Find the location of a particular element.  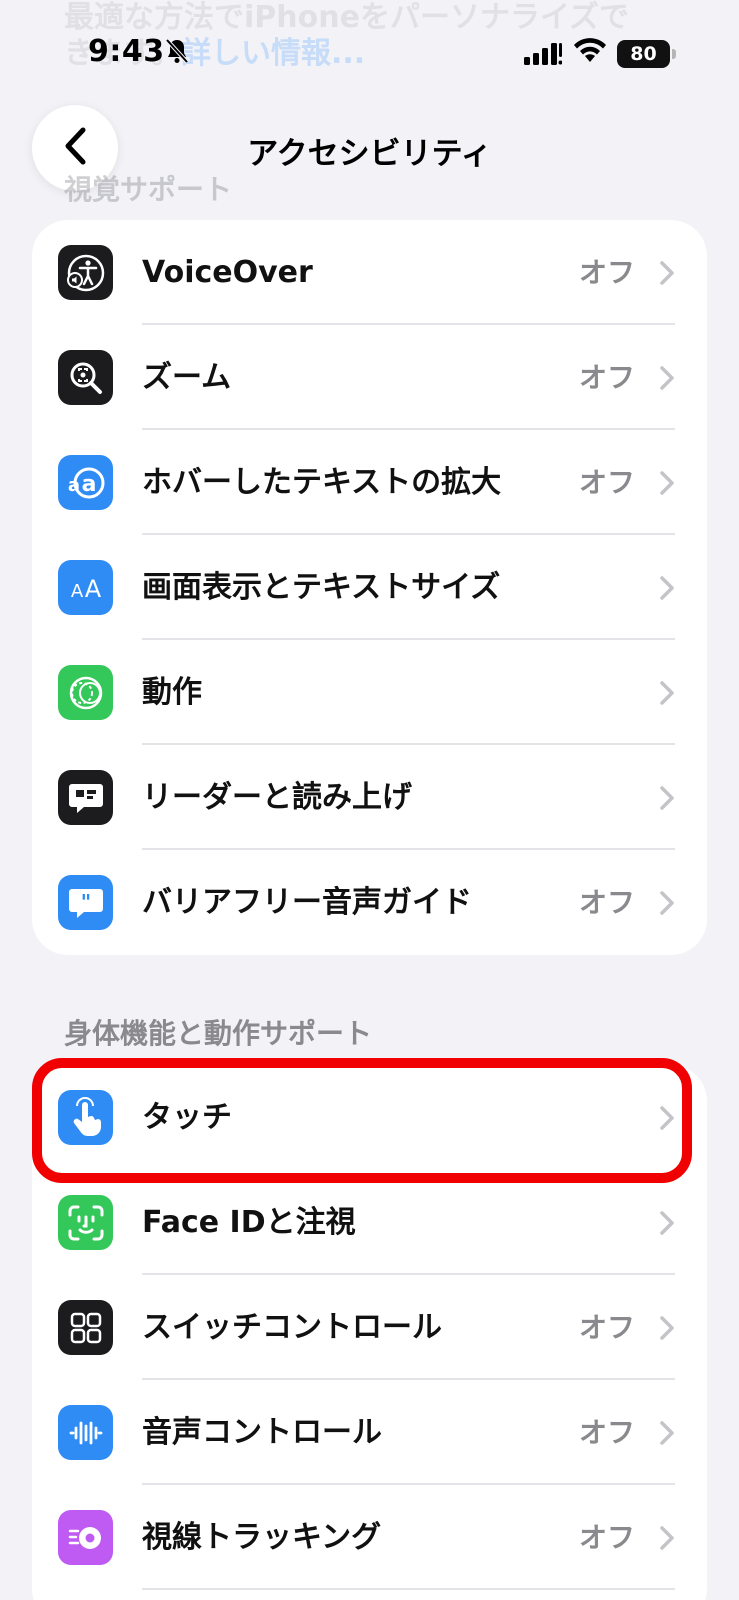

settings-row-label: タッチ is located at coordinates (187, 1117).